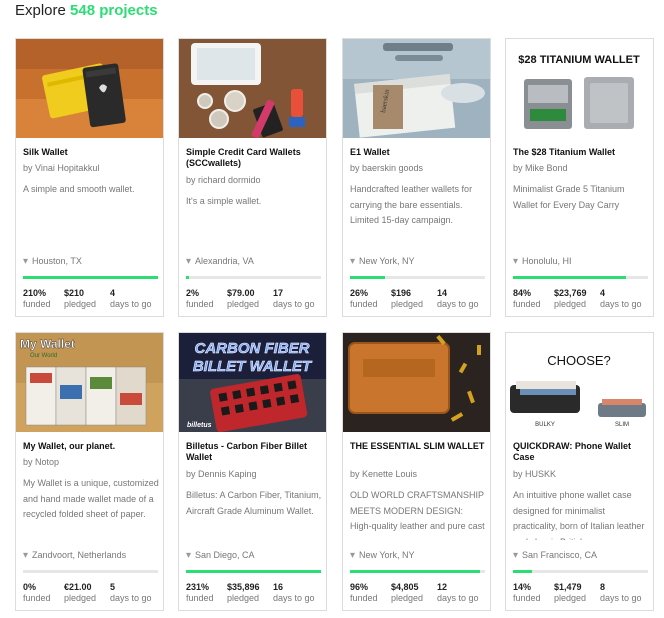 Image resolution: width=664 pixels, height=618 pixels. I want to click on stat-pledged: $1,479 pledged, so click(570, 592).